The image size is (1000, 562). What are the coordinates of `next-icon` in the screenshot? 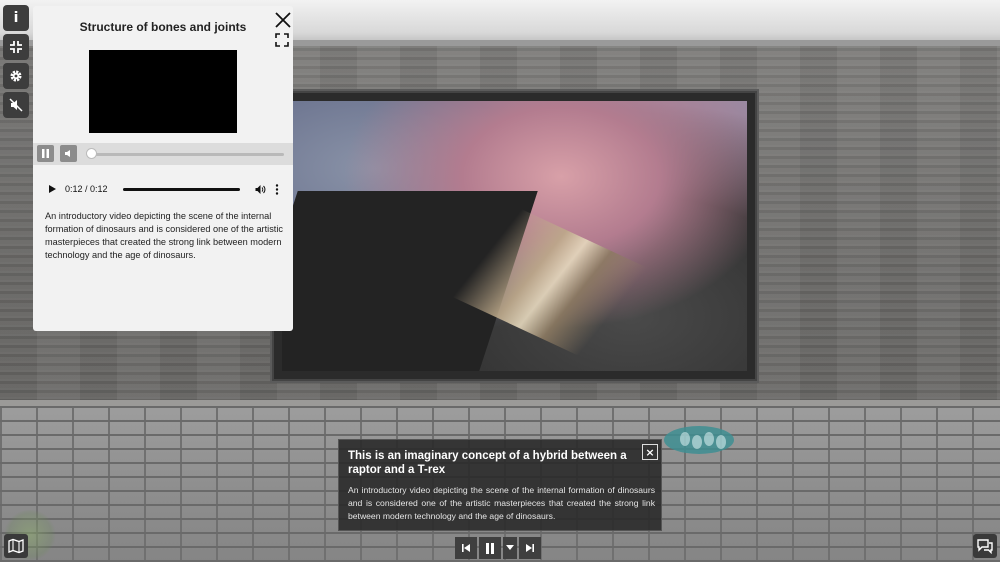 It's located at (530, 548).